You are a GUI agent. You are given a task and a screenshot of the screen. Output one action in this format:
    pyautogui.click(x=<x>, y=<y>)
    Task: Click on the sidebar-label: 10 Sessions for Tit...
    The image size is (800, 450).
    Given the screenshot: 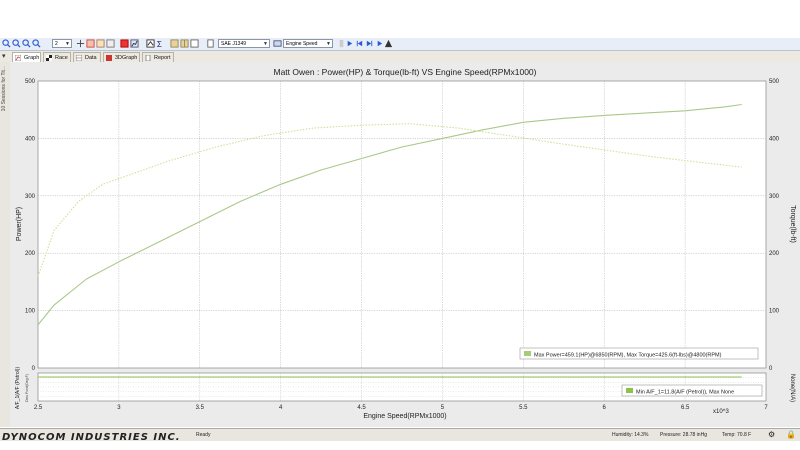 What is the action you would take?
    pyautogui.click(x=4, y=89)
    